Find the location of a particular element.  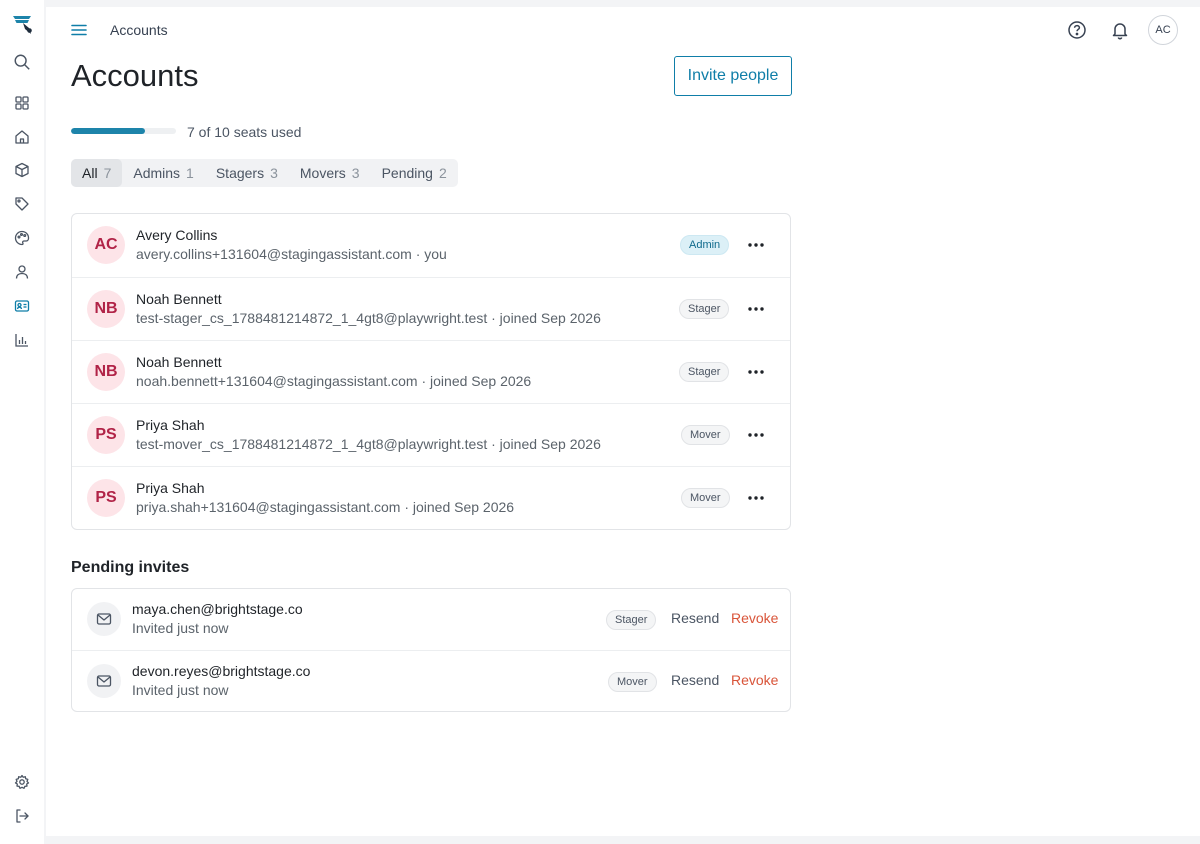

logo-icon is located at coordinates (22, 23).